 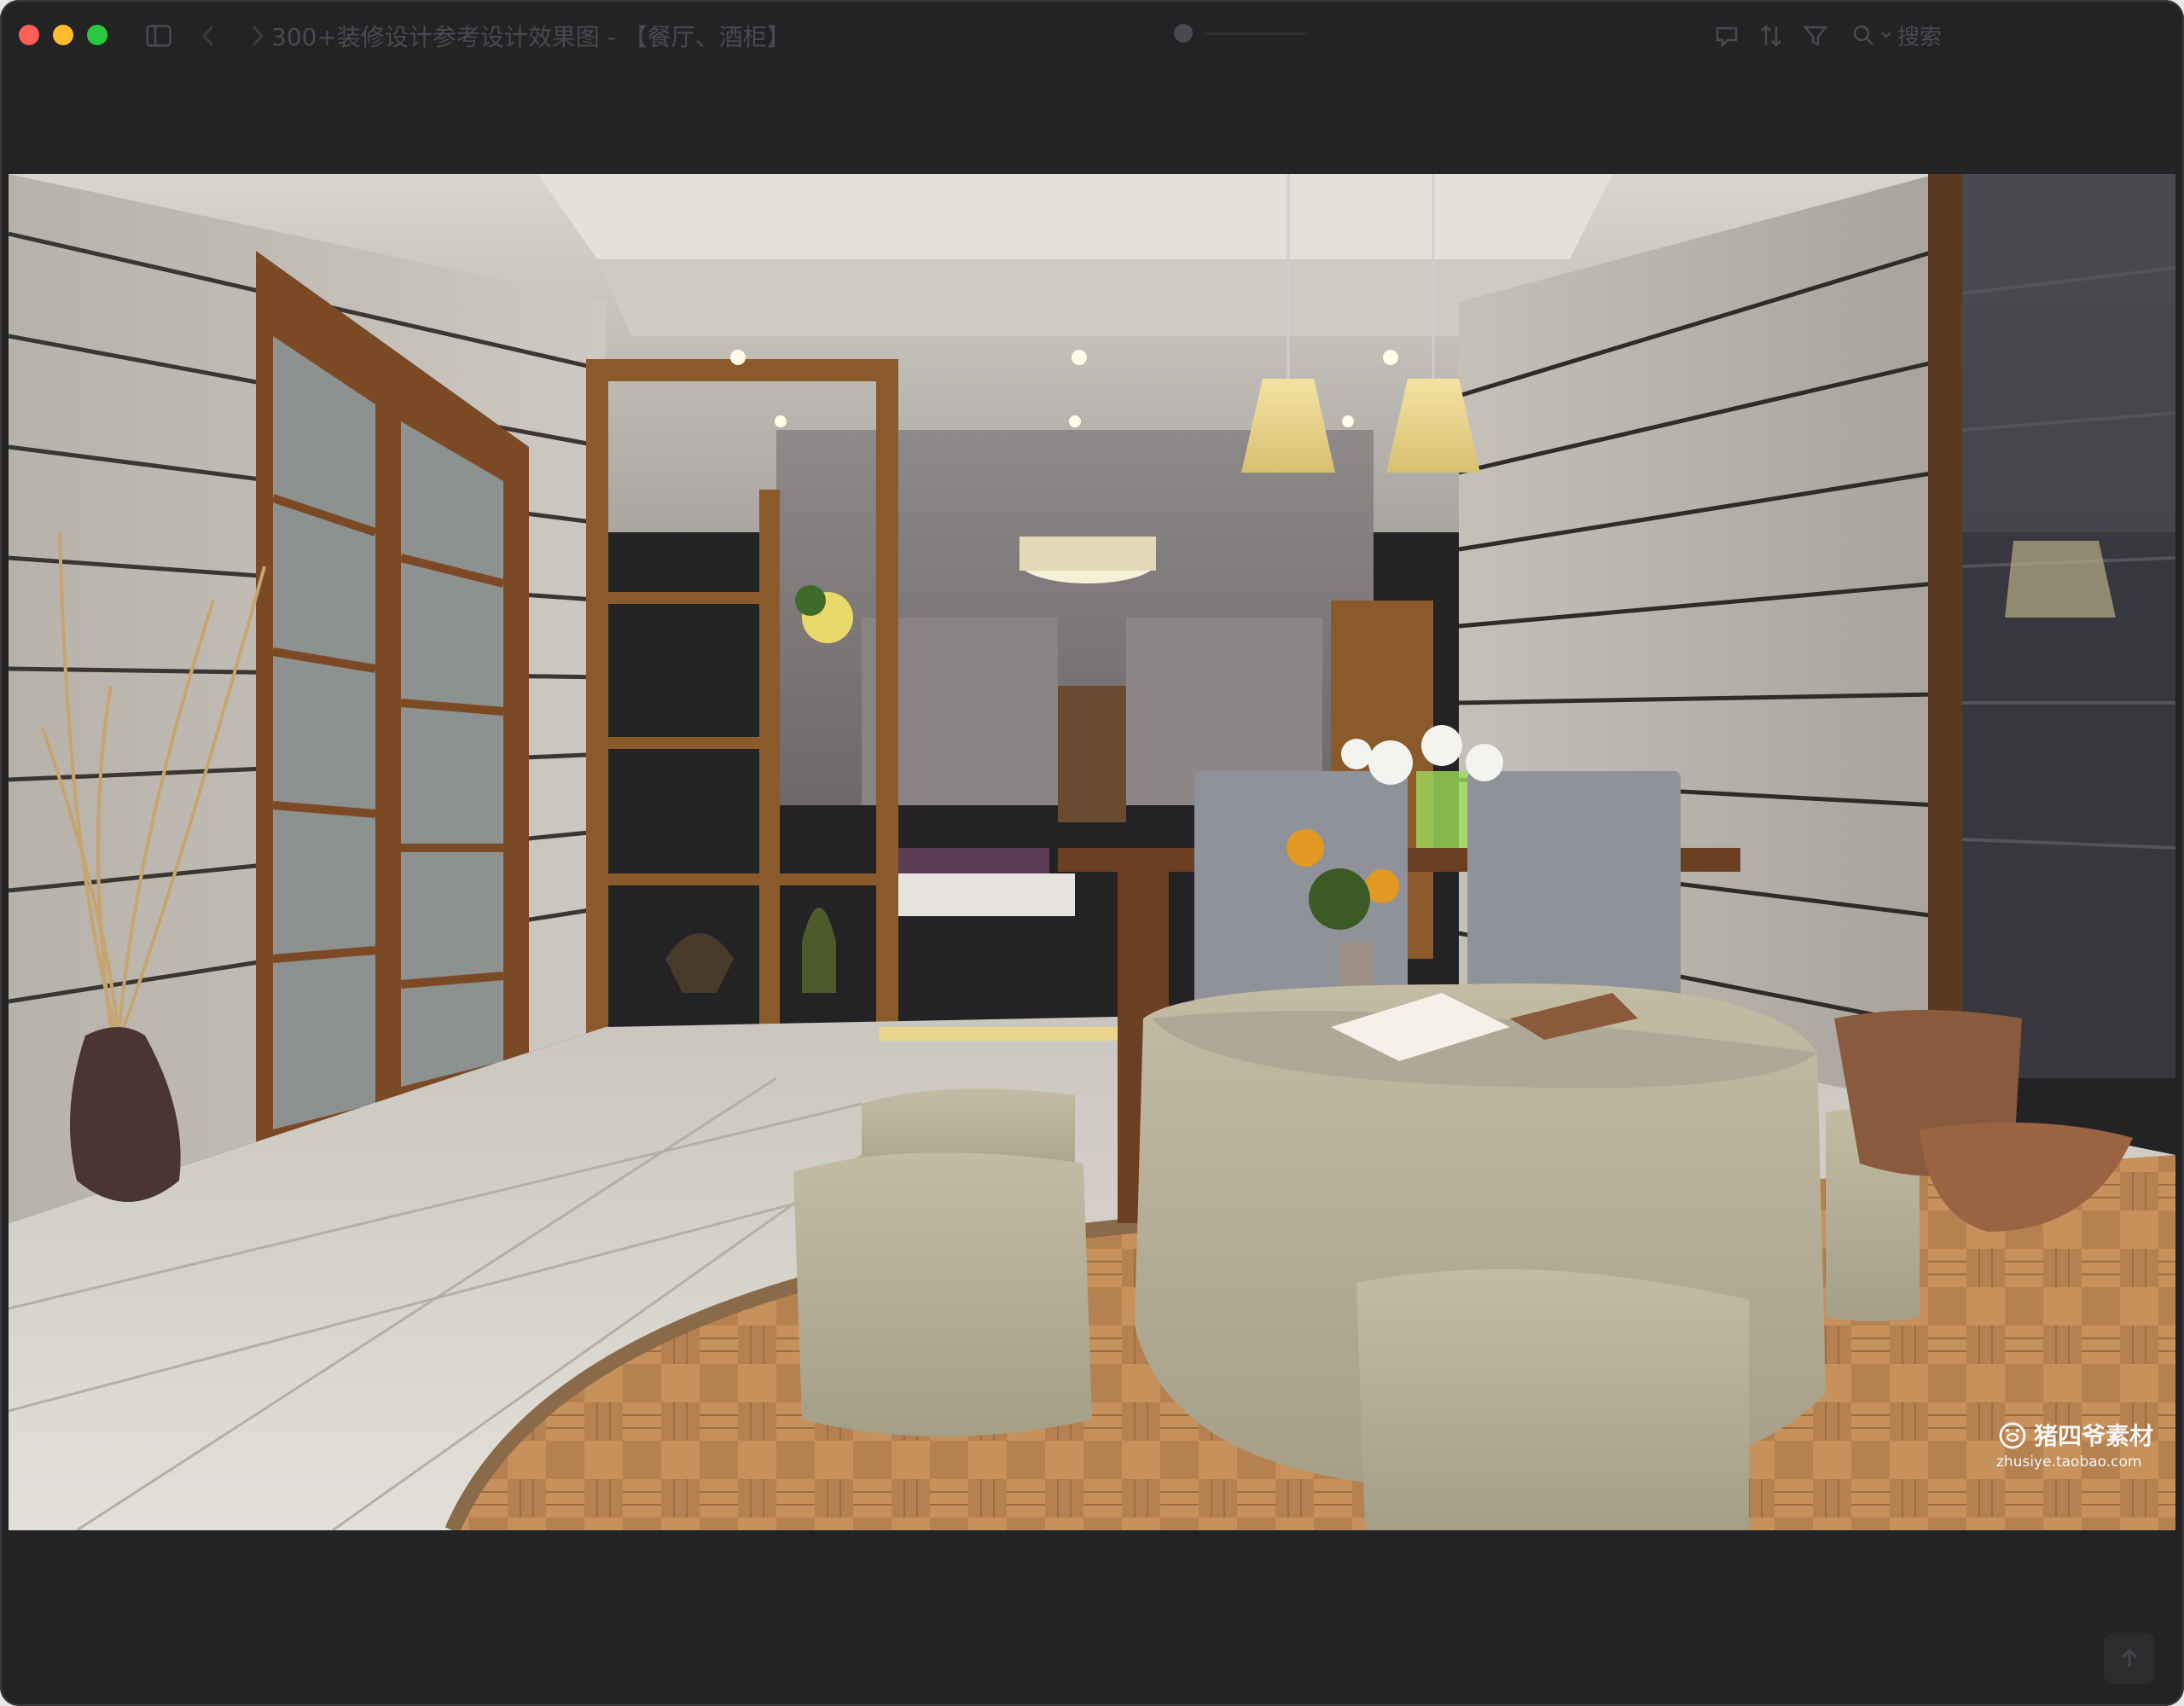 I want to click on image-watermark: 猪四爷素材 zhusiye.taobao.com, so click(x=2074, y=1444).